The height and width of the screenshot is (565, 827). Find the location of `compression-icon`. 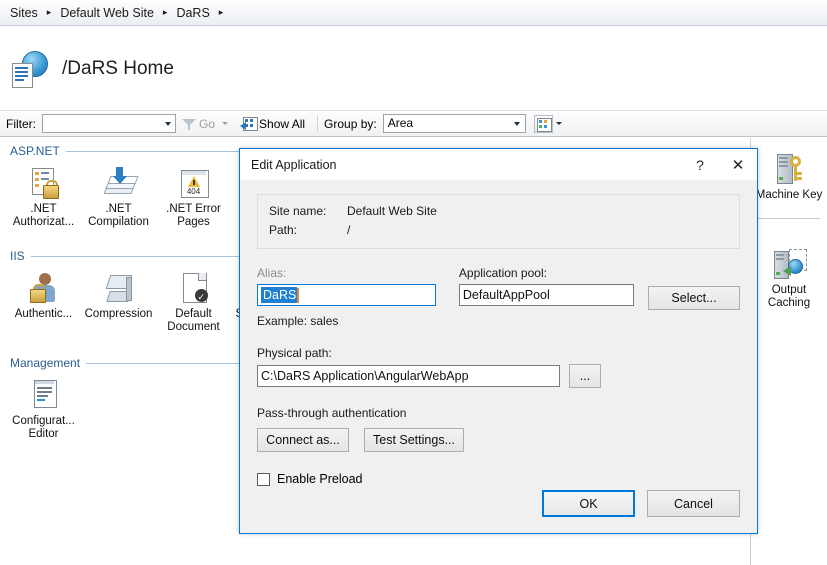

compression-icon is located at coordinates (119, 288).